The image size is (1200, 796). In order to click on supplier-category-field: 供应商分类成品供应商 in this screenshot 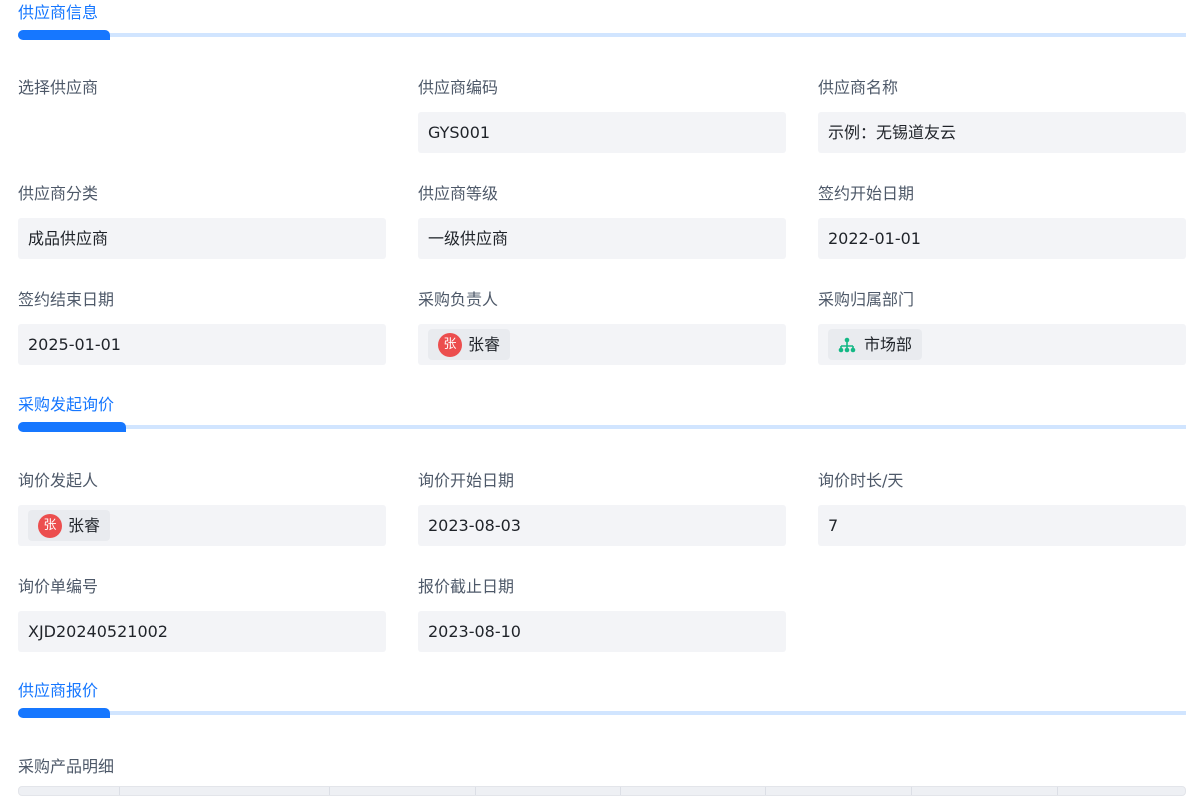, I will do `click(202, 220)`.